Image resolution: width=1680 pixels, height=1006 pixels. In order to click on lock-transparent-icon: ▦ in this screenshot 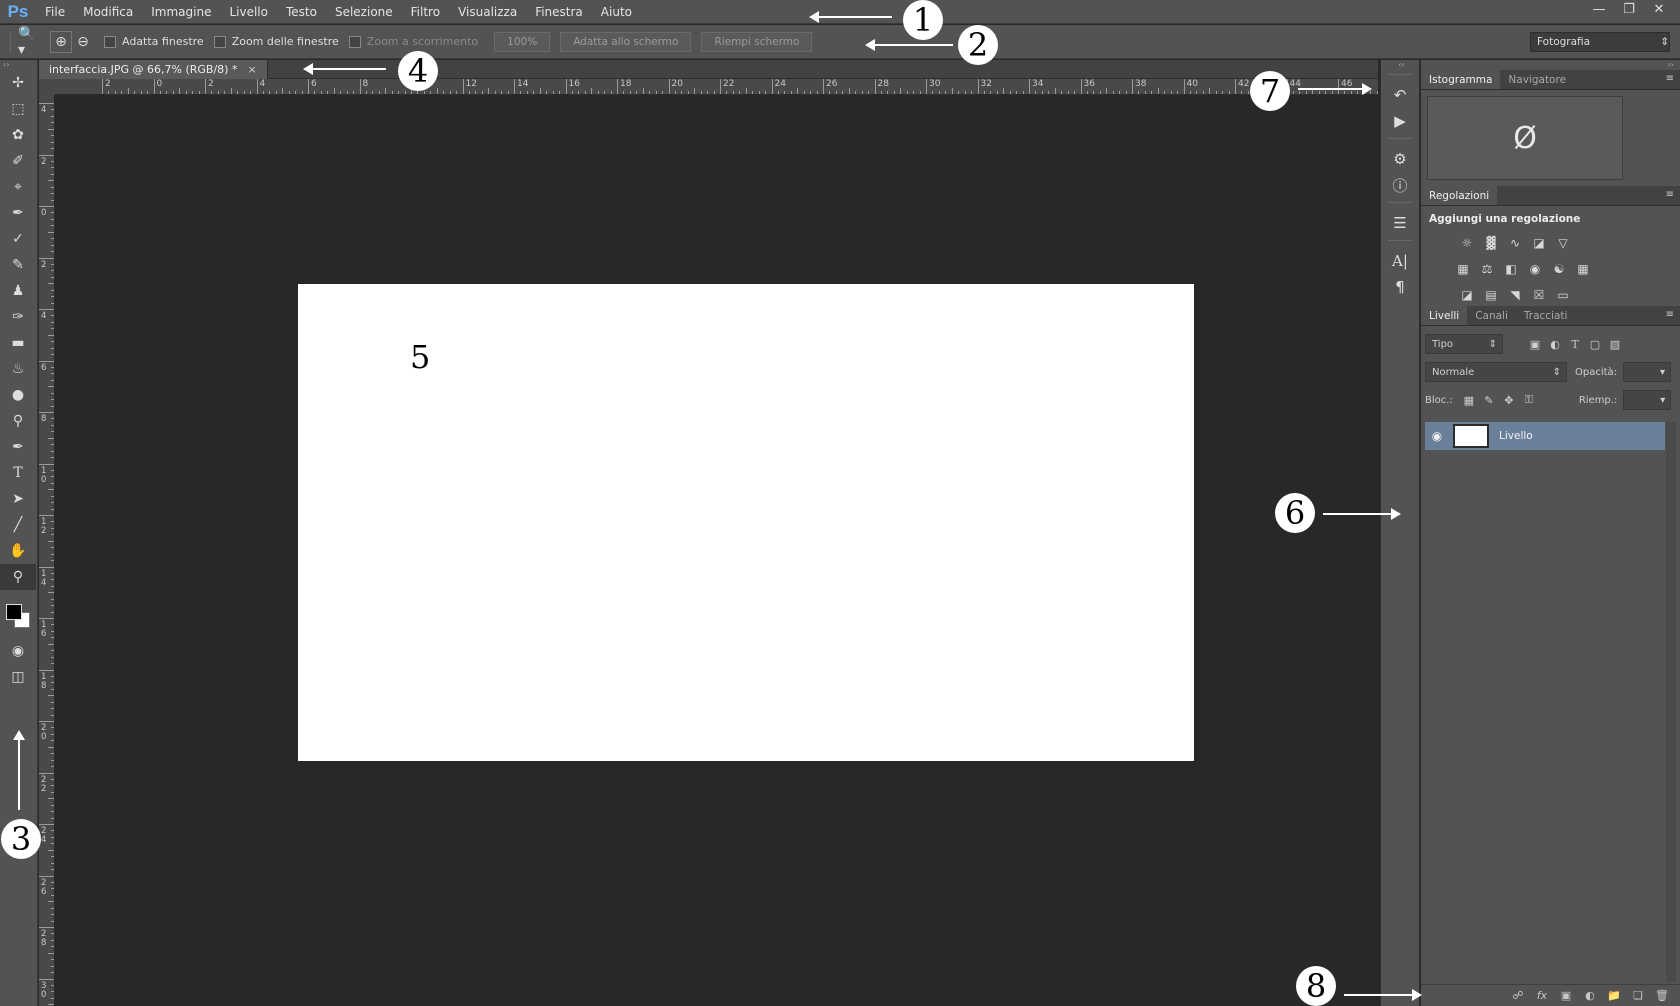, I will do `click(1469, 400)`.